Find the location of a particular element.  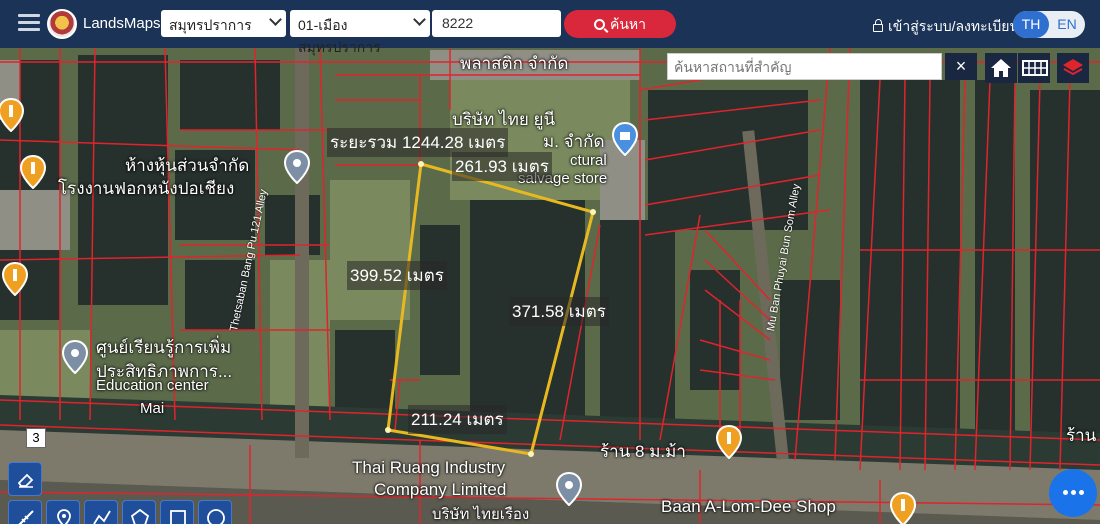

more-options-button is located at coordinates (1073, 493).